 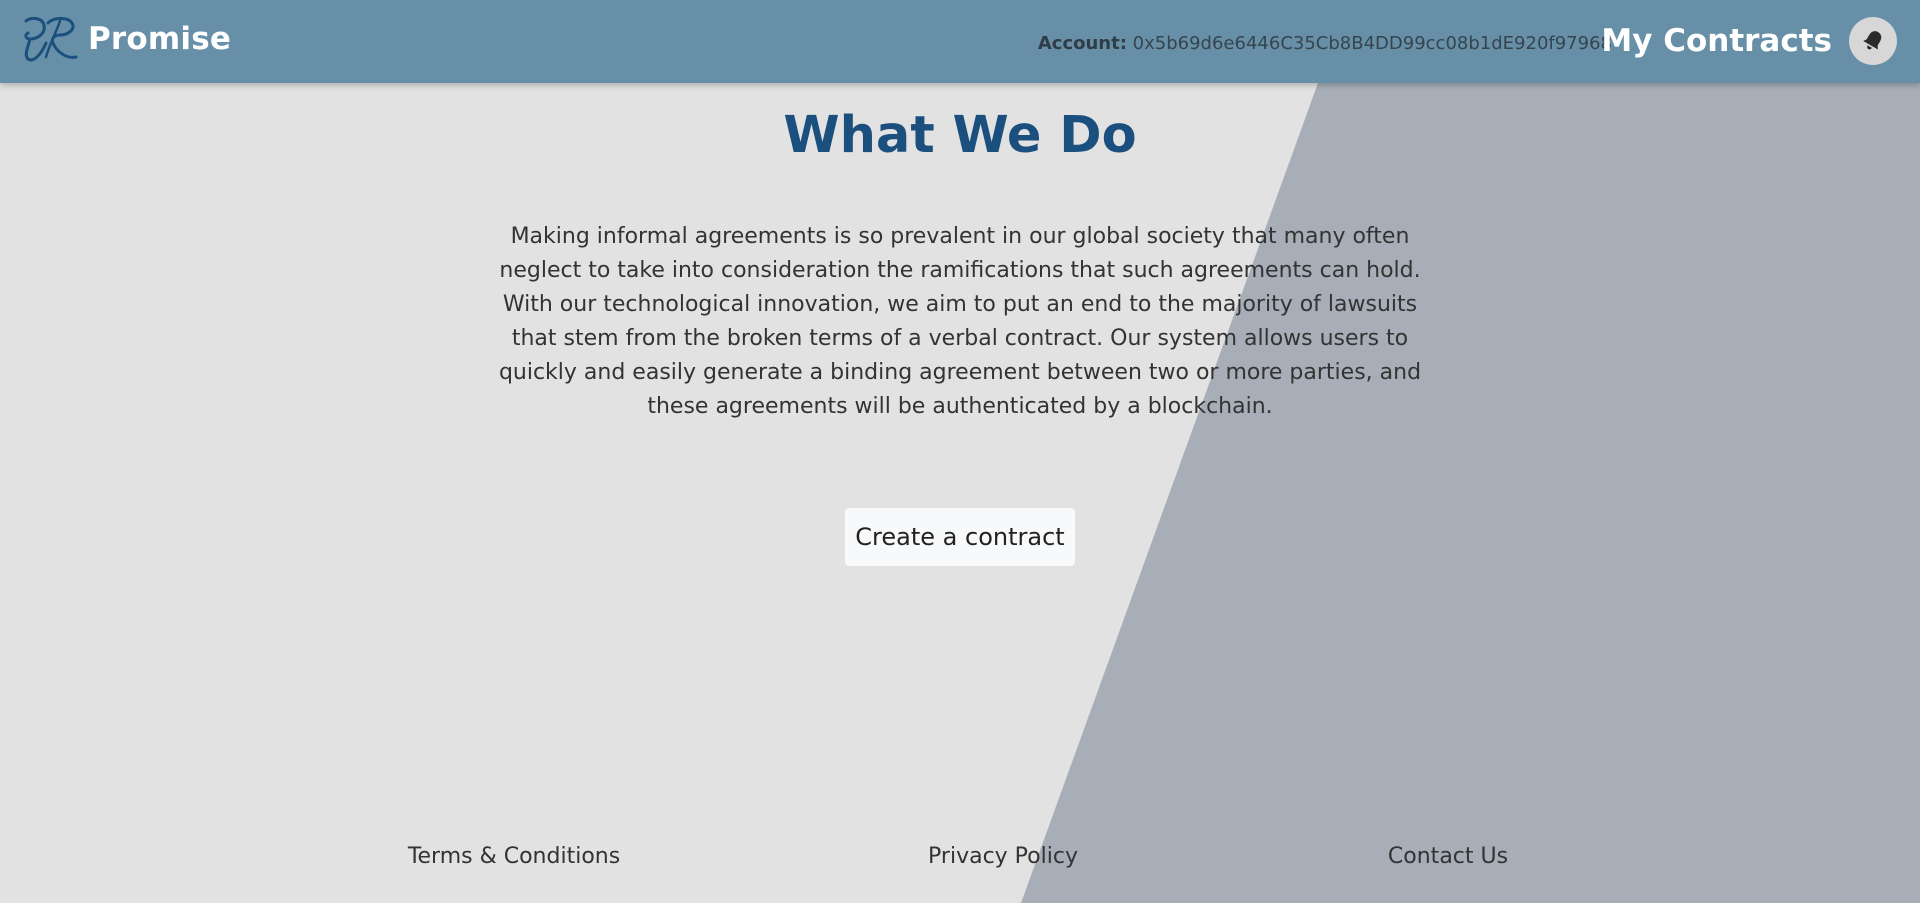 I want to click on brand-name: Promise, so click(x=160, y=39).